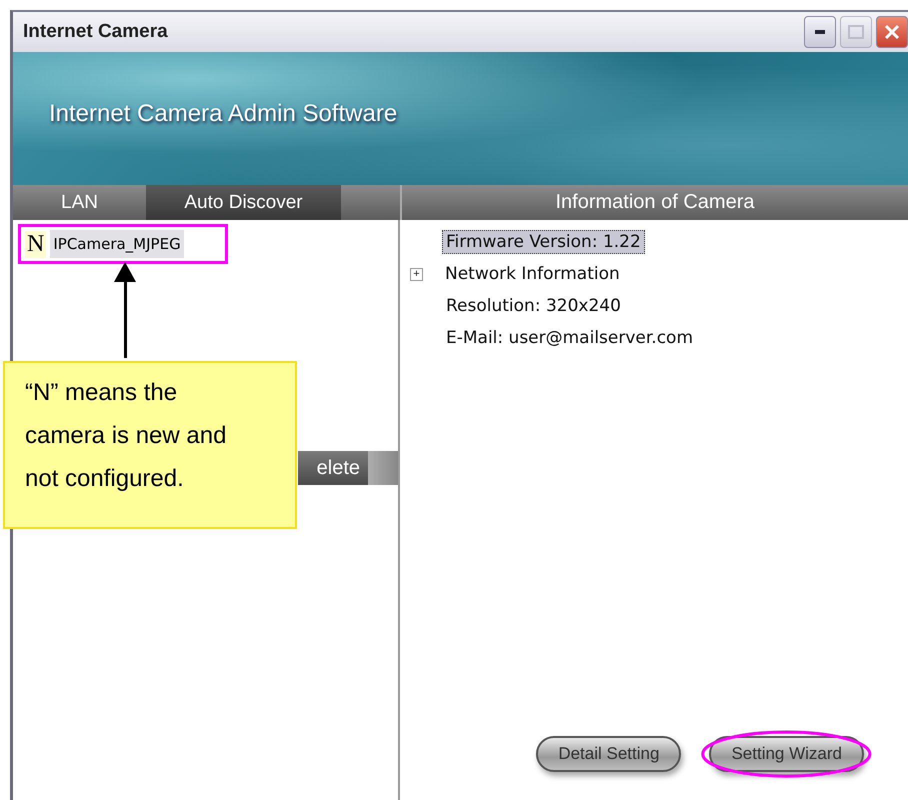 The height and width of the screenshot is (800, 908). What do you see at coordinates (609, 754) in the screenshot?
I see `action-button: Detail Setting` at bounding box center [609, 754].